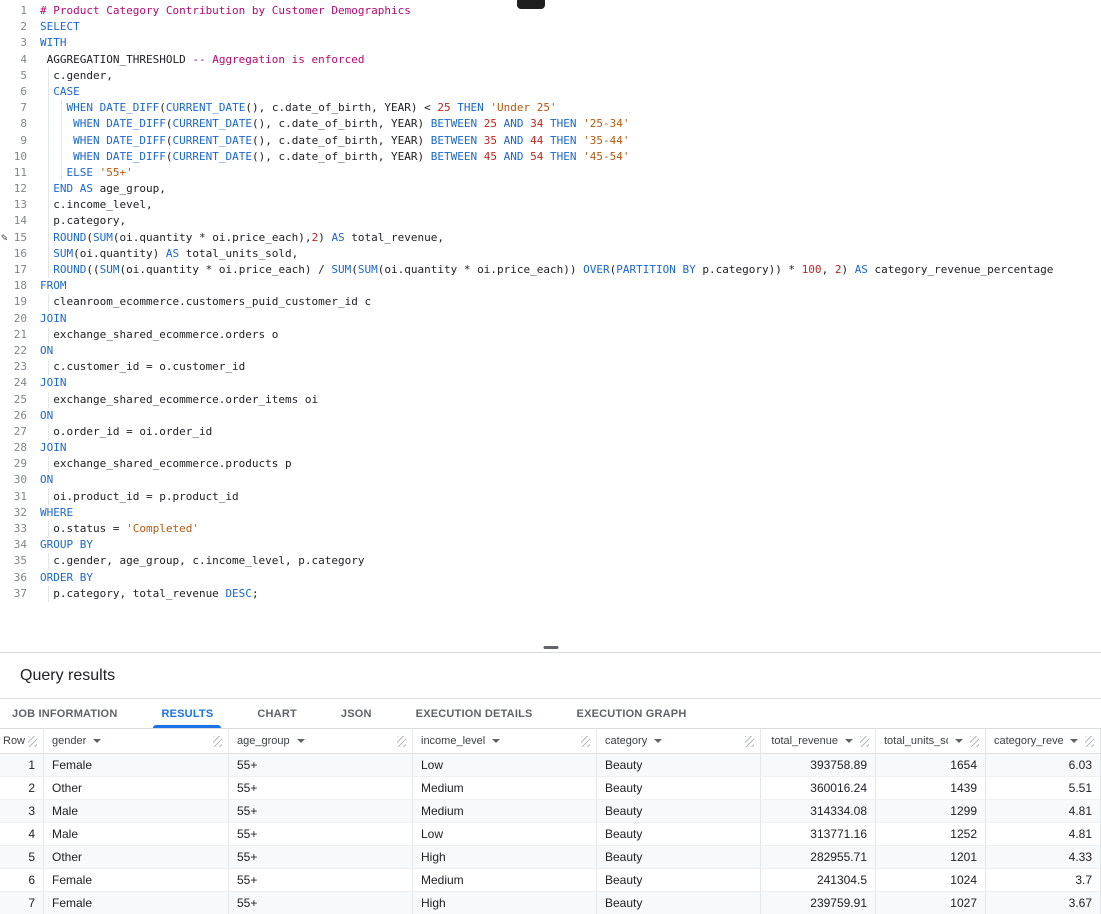 The width and height of the screenshot is (1101, 914). Describe the element at coordinates (1043, 741) in the screenshot. I see `column-header-category_revenue_percentage: category_revenue_percentage` at that location.